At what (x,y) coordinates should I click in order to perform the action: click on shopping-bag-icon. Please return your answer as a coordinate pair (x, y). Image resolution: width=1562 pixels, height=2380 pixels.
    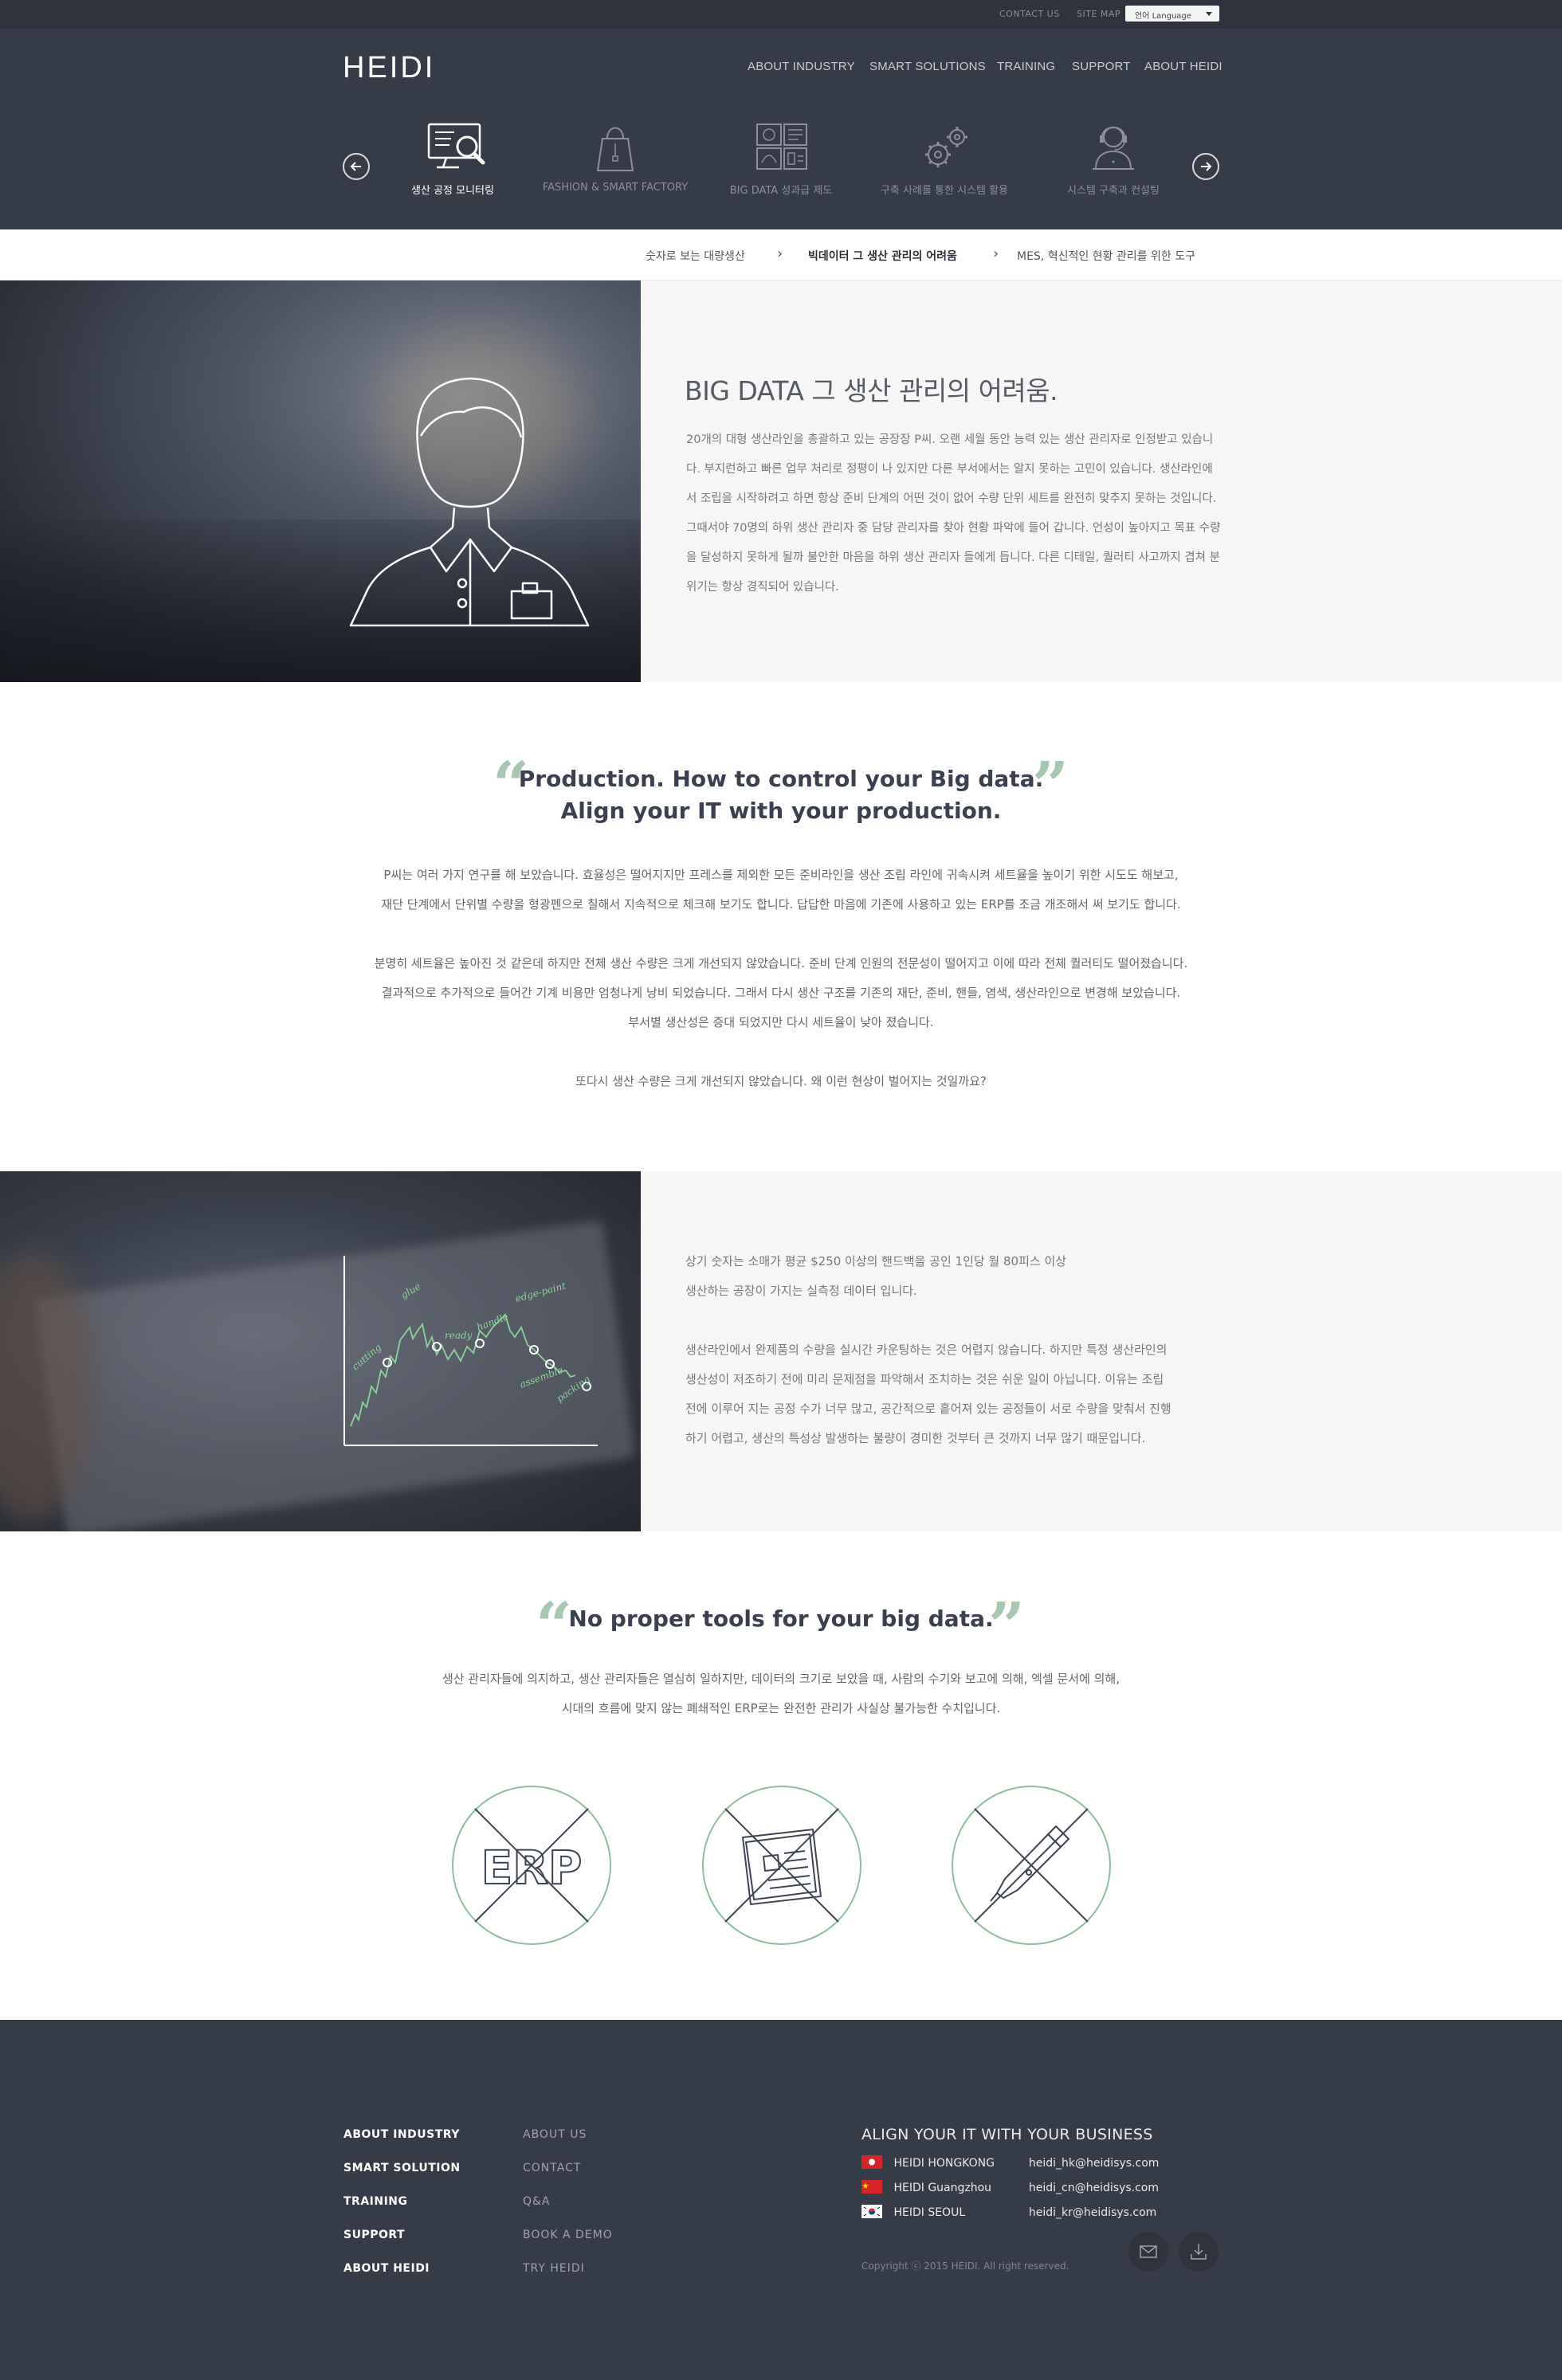
    Looking at the image, I should click on (615, 149).